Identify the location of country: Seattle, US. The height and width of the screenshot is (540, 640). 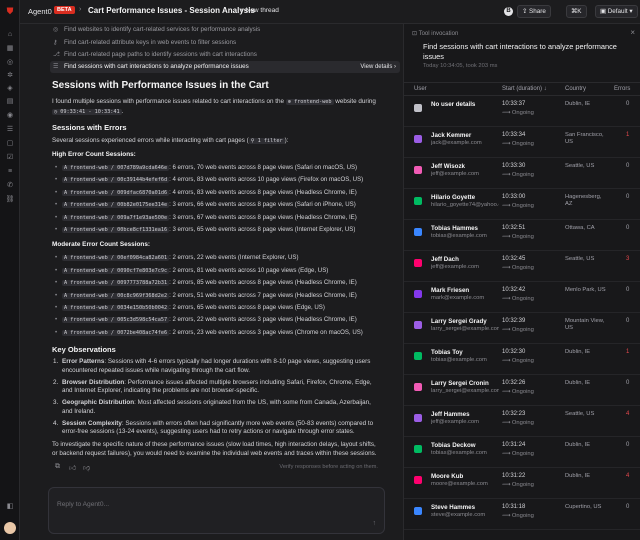
(580, 414).